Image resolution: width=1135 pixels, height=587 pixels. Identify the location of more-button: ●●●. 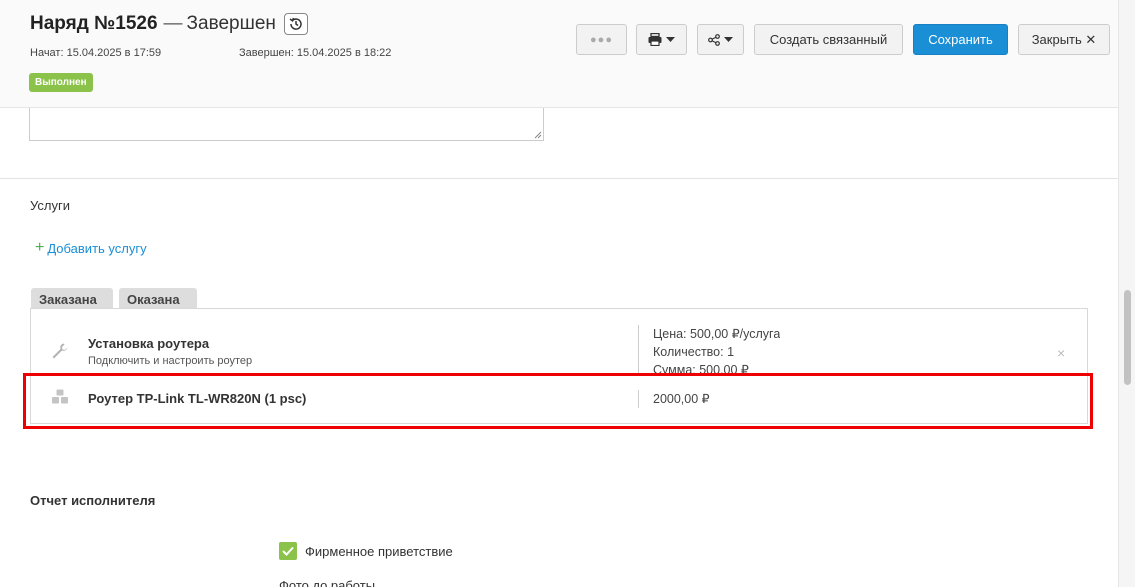
(601, 39).